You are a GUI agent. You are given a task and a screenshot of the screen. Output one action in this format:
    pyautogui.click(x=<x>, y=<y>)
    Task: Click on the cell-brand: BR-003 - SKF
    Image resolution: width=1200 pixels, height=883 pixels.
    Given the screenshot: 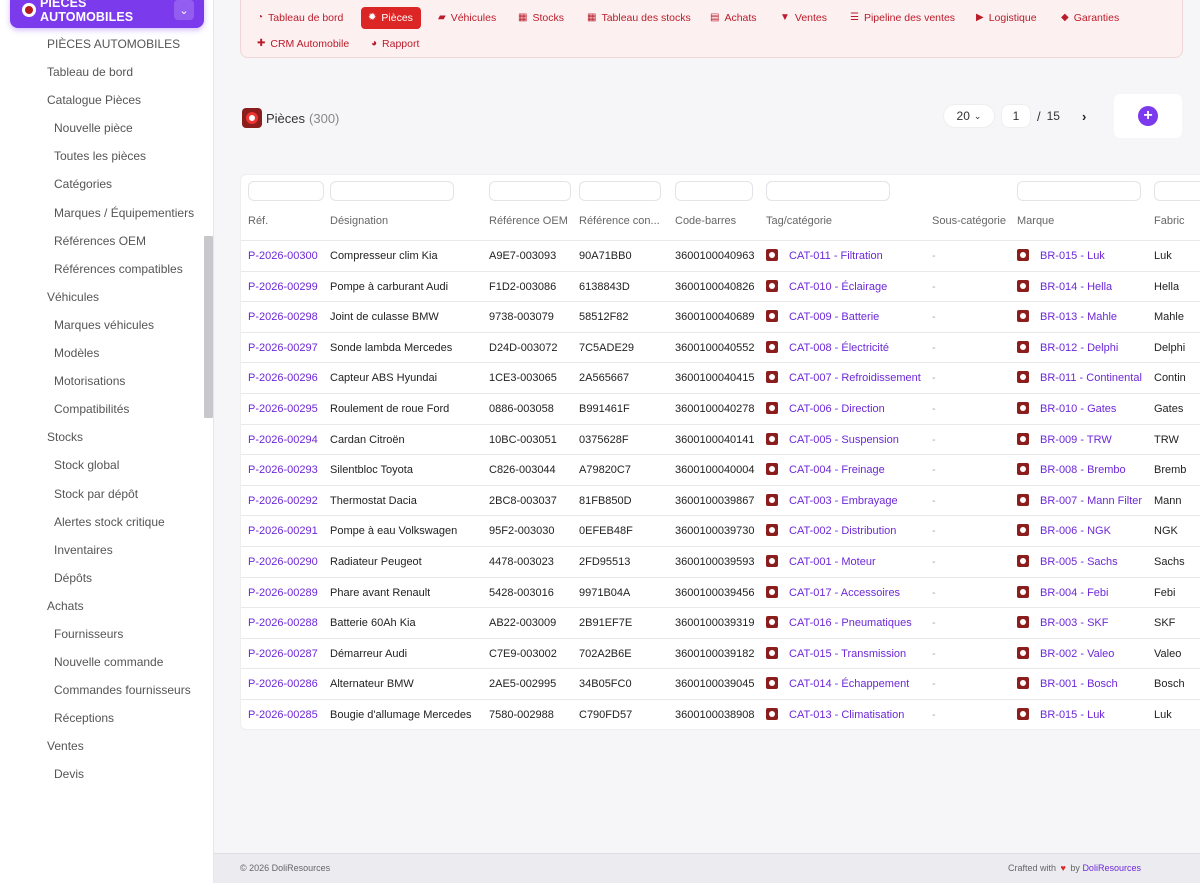 What is the action you would take?
    pyautogui.click(x=1062, y=623)
    